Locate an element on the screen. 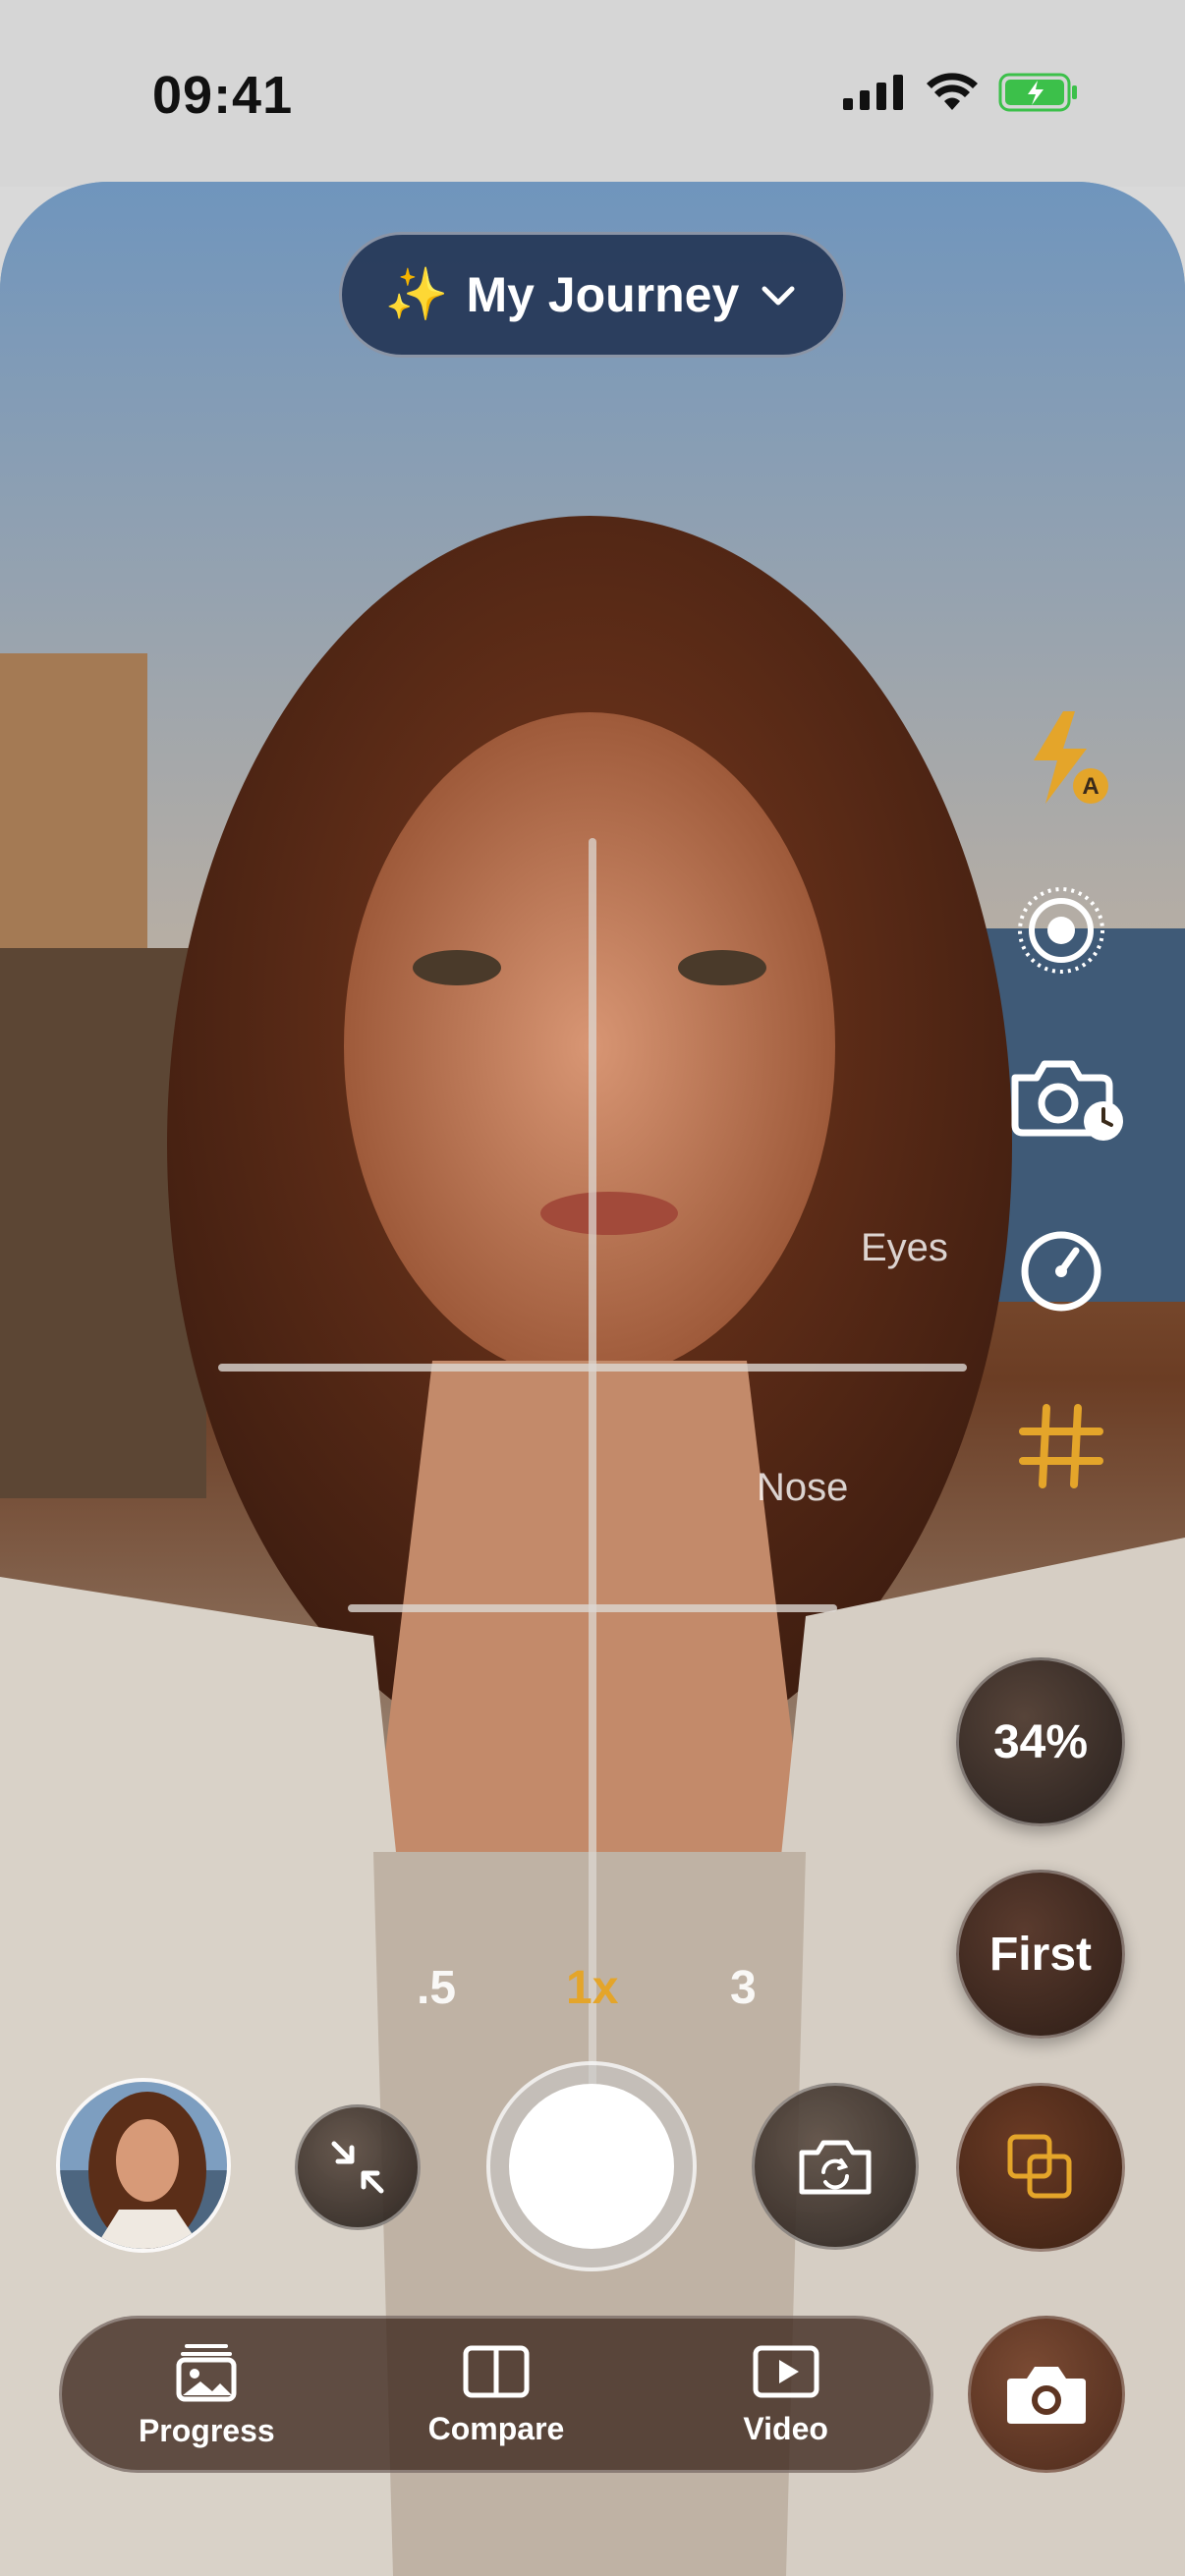 This screenshot has width=1185, height=2576. sparkle-icon: ✨ is located at coordinates (416, 294).